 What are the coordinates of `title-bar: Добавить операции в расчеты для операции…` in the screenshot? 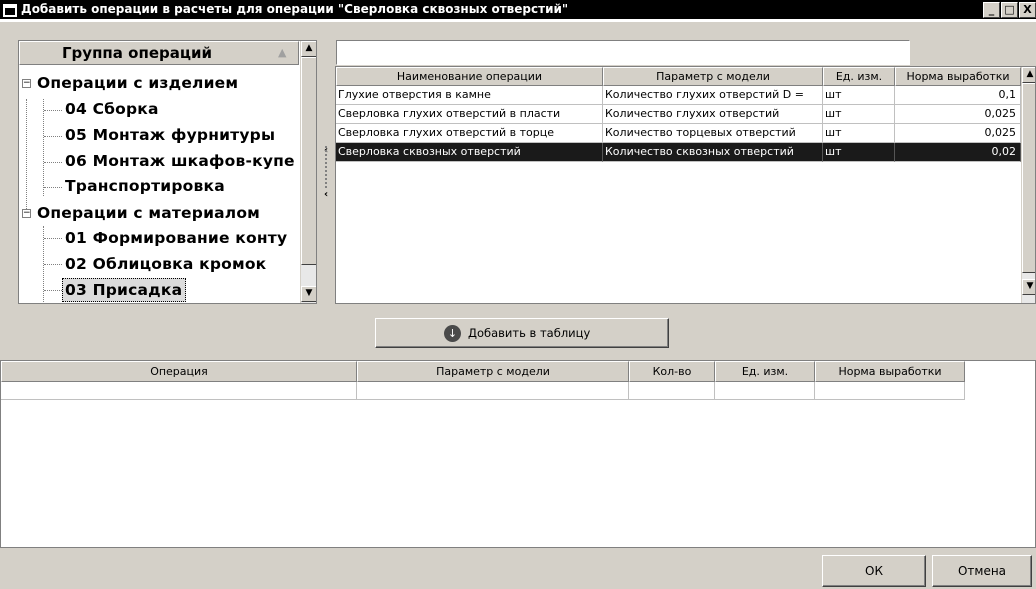 It's located at (518, 11).